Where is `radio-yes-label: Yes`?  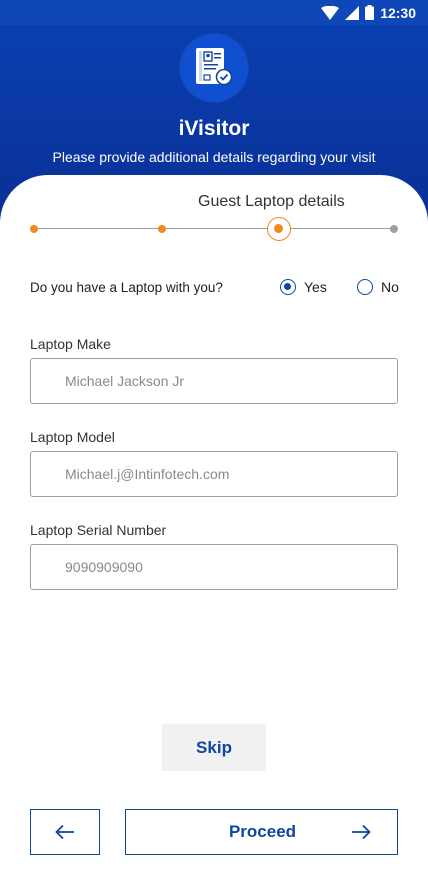
radio-yes-label: Yes is located at coordinates (315, 287).